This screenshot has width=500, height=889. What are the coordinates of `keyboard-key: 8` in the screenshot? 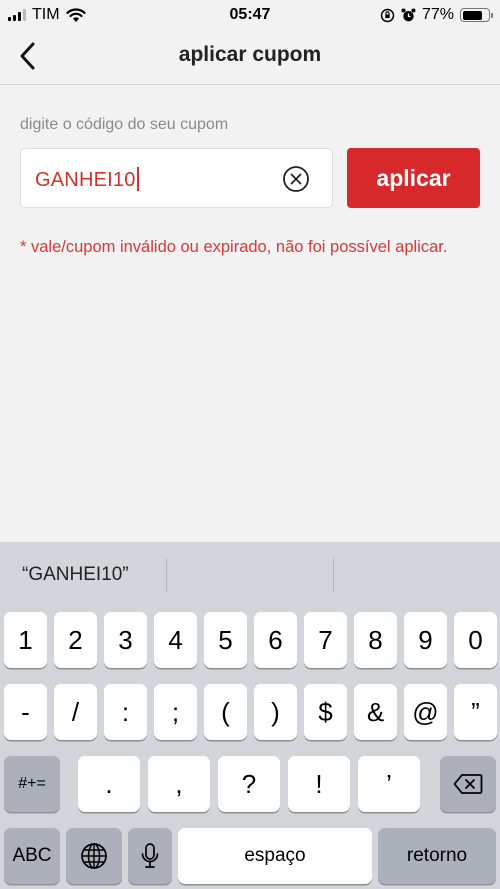 It's located at (375, 640).